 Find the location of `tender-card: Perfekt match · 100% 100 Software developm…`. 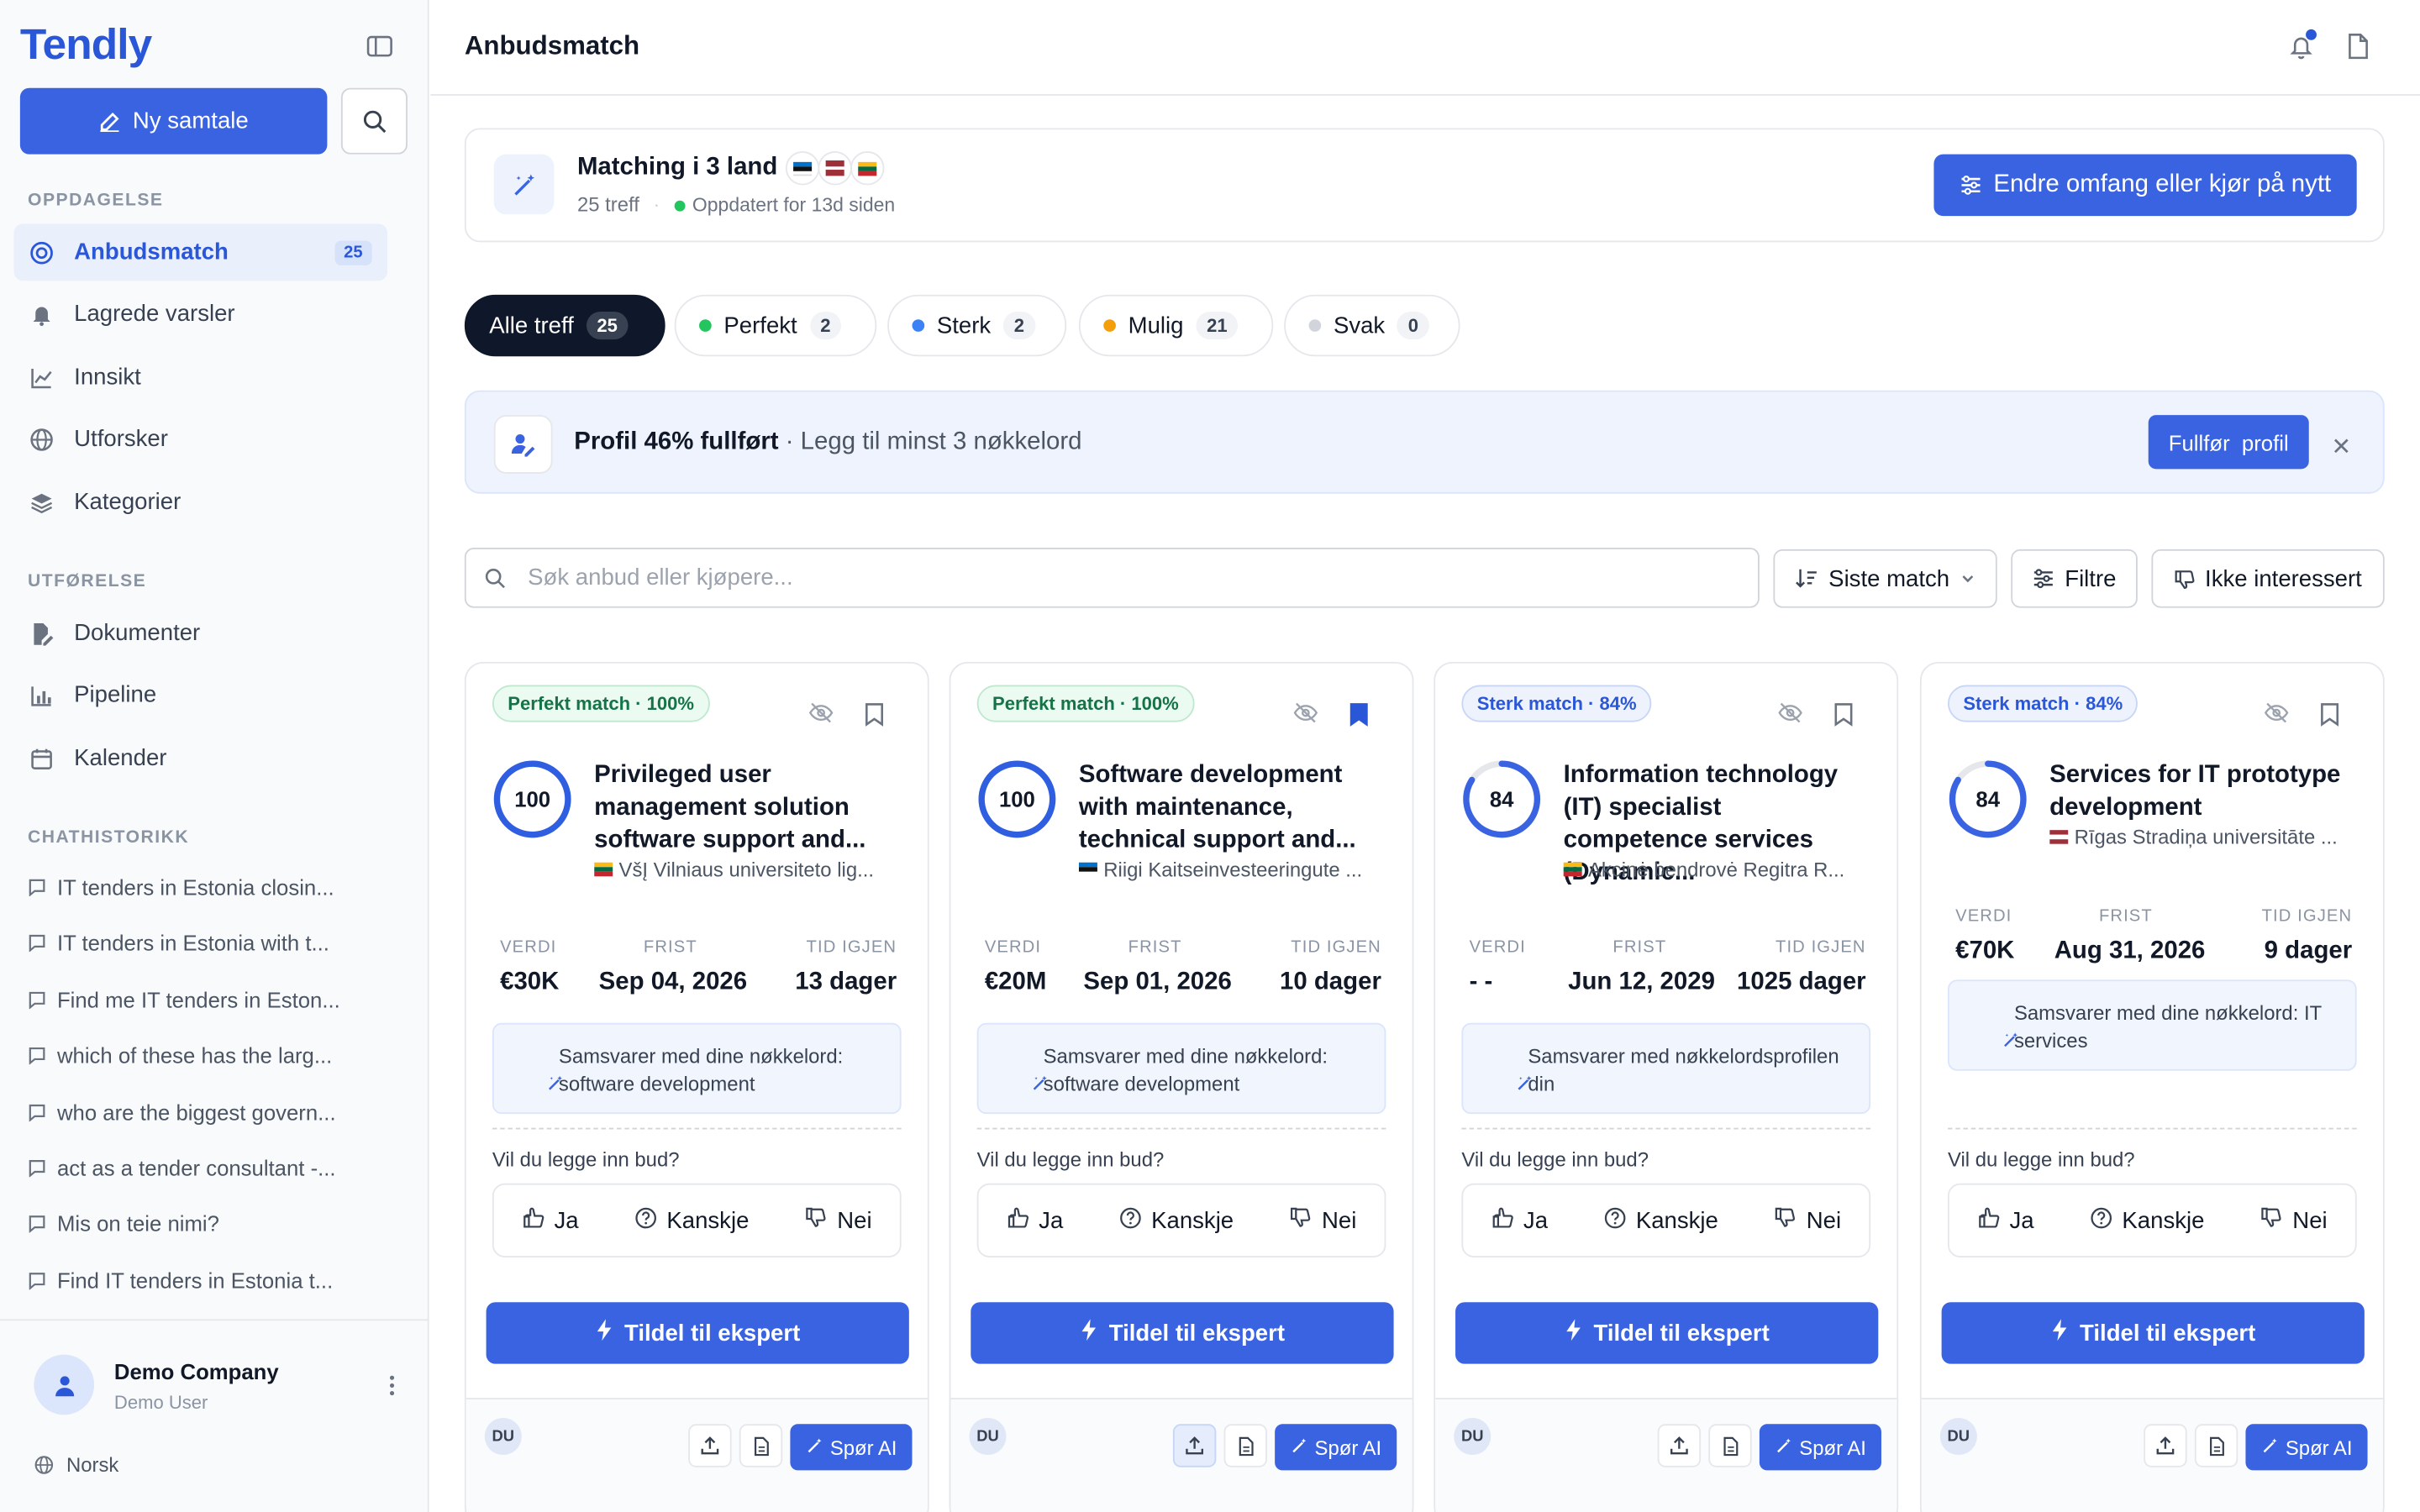

tender-card: Perfekt match · 100% 100 Software developm… is located at coordinates (1181, 1086).